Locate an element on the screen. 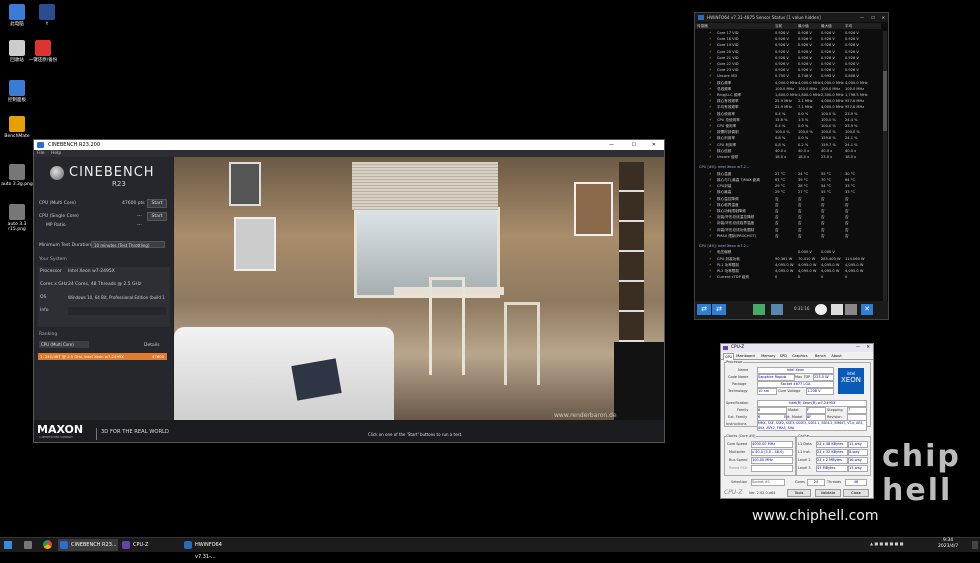 The height and width of the screenshot is (563, 980). ext-model-label: Ext. Model is located at coordinates (793, 417).